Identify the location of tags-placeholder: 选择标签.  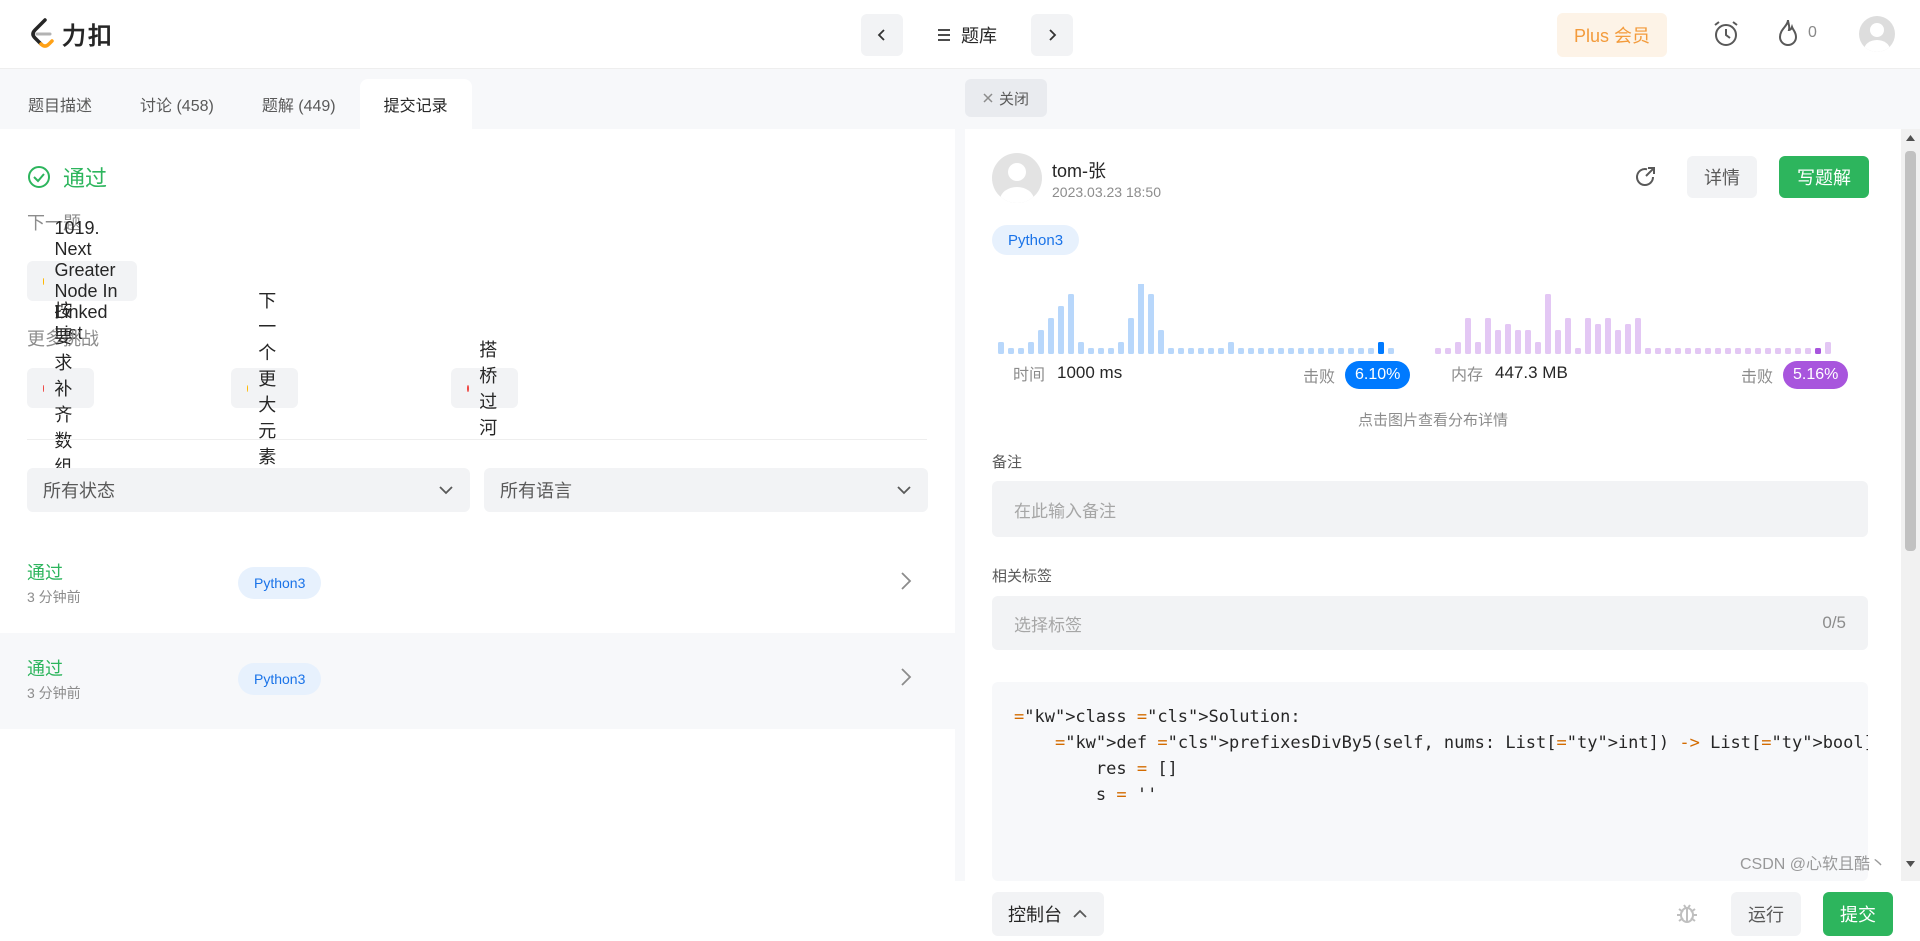
(1048, 625).